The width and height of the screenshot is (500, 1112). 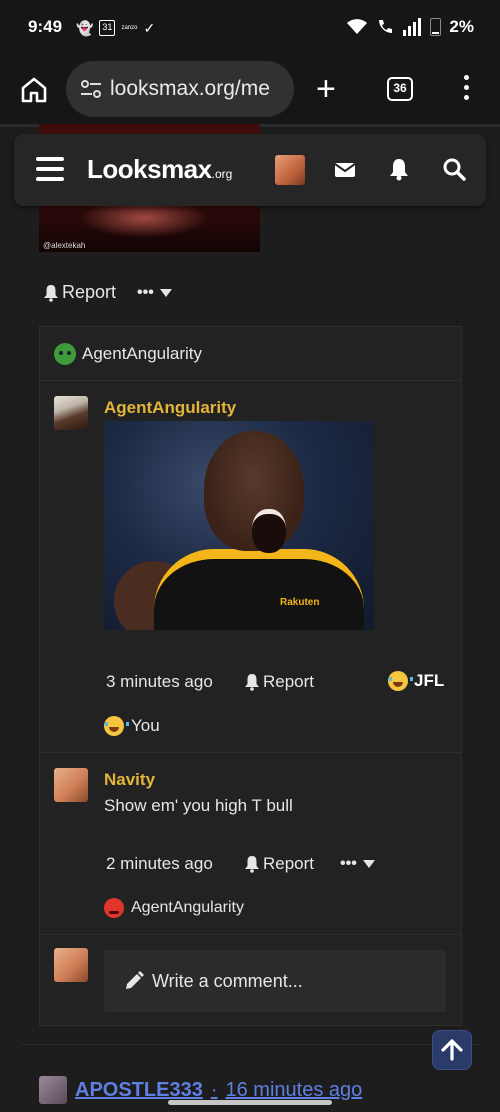 I want to click on scroll-to-top-button, so click(x=452, y=1050).